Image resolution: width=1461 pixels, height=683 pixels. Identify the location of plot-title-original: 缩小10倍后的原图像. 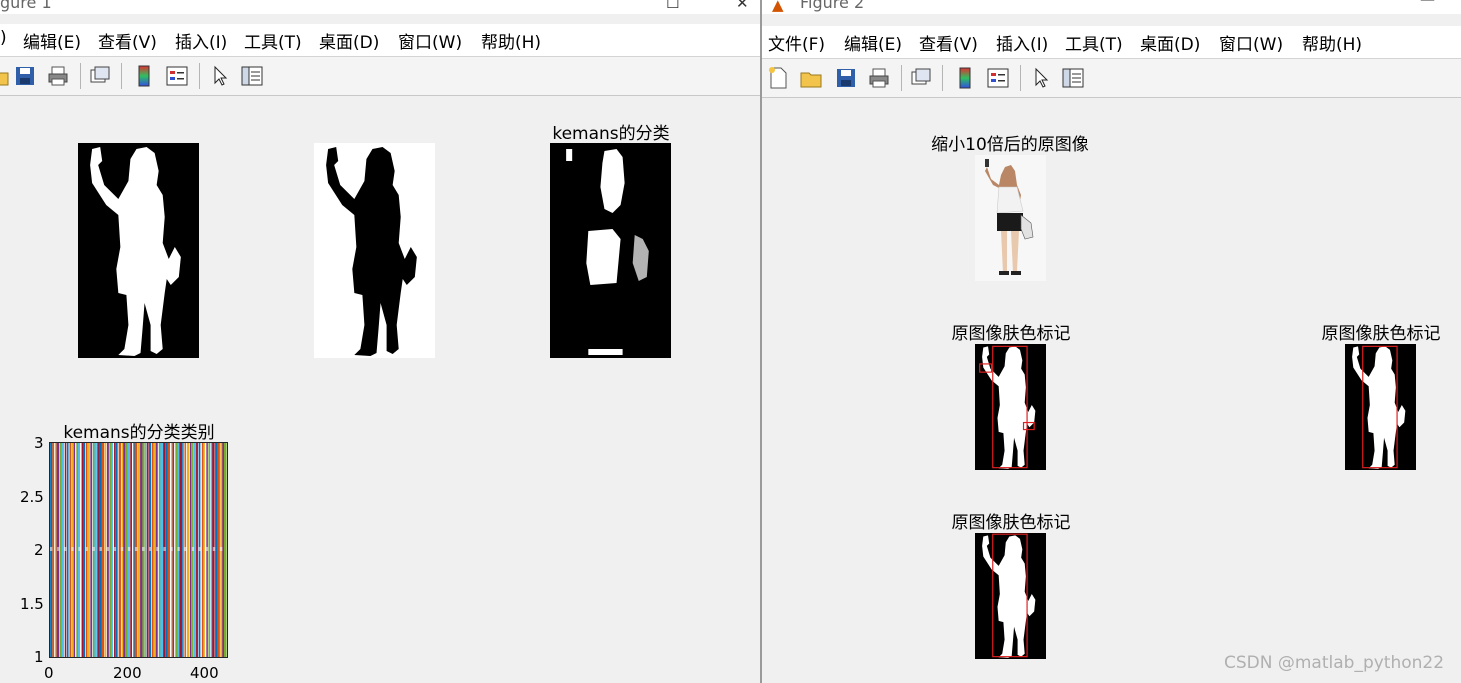
(1010, 145).